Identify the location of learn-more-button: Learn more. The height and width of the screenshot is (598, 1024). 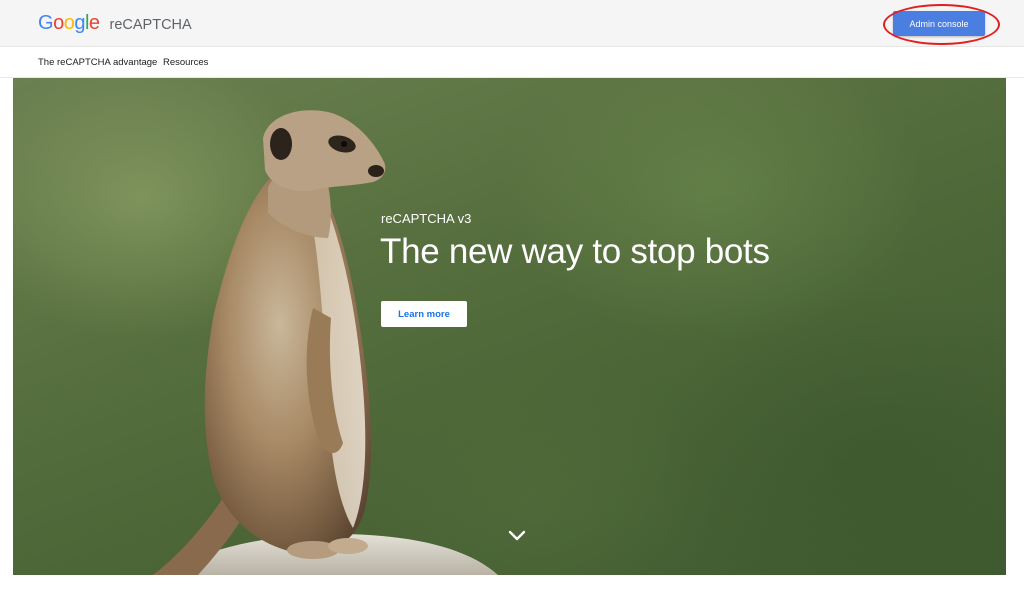
(424, 314).